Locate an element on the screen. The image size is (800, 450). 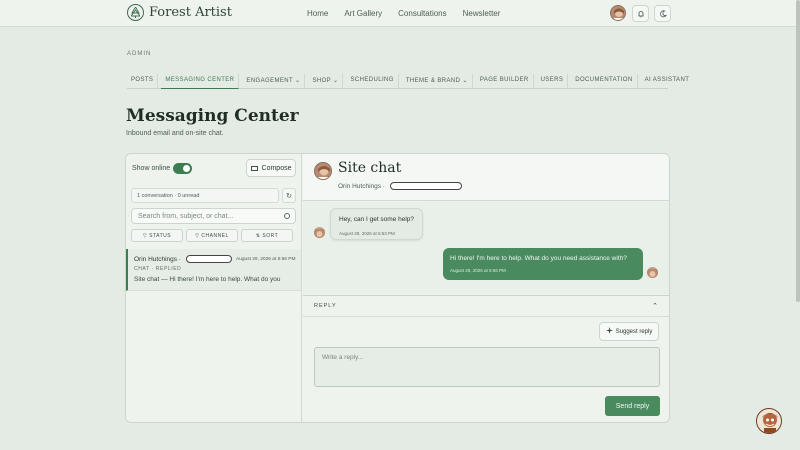
user-avatar is located at coordinates (618, 13).